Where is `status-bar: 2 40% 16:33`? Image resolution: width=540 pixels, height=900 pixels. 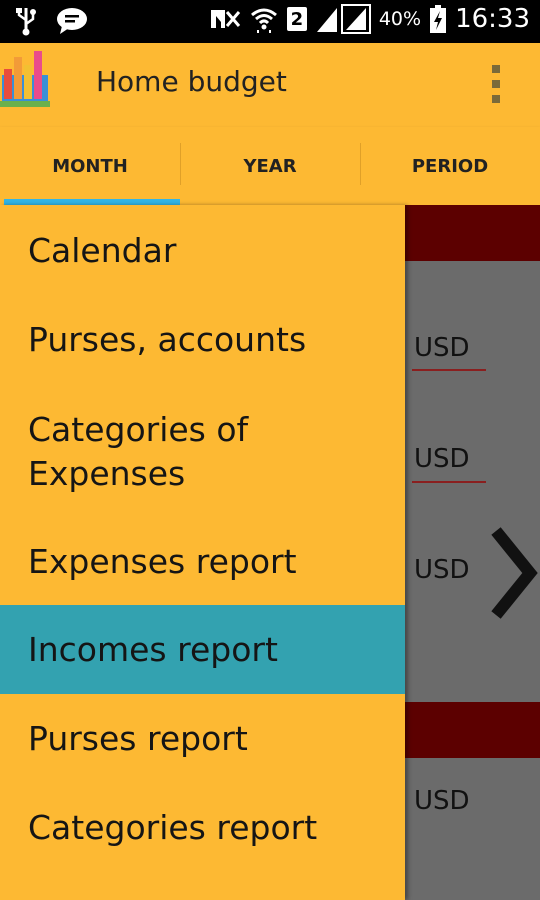
status-bar: 2 40% 16:33 is located at coordinates (270, 21).